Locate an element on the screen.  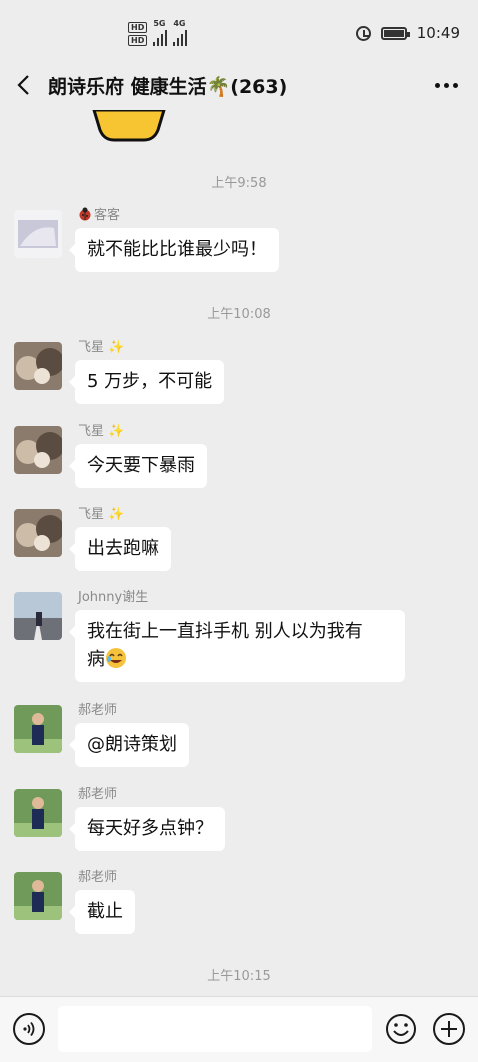
emoji-icon is located at coordinates (401, 1029).